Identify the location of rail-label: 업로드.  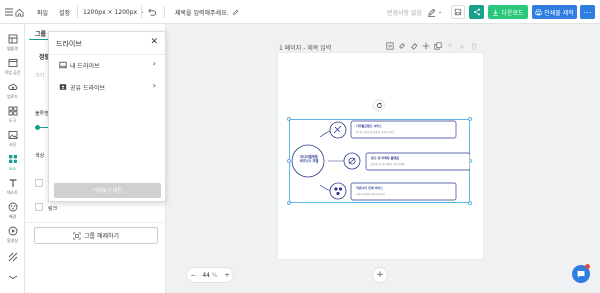
(12, 96).